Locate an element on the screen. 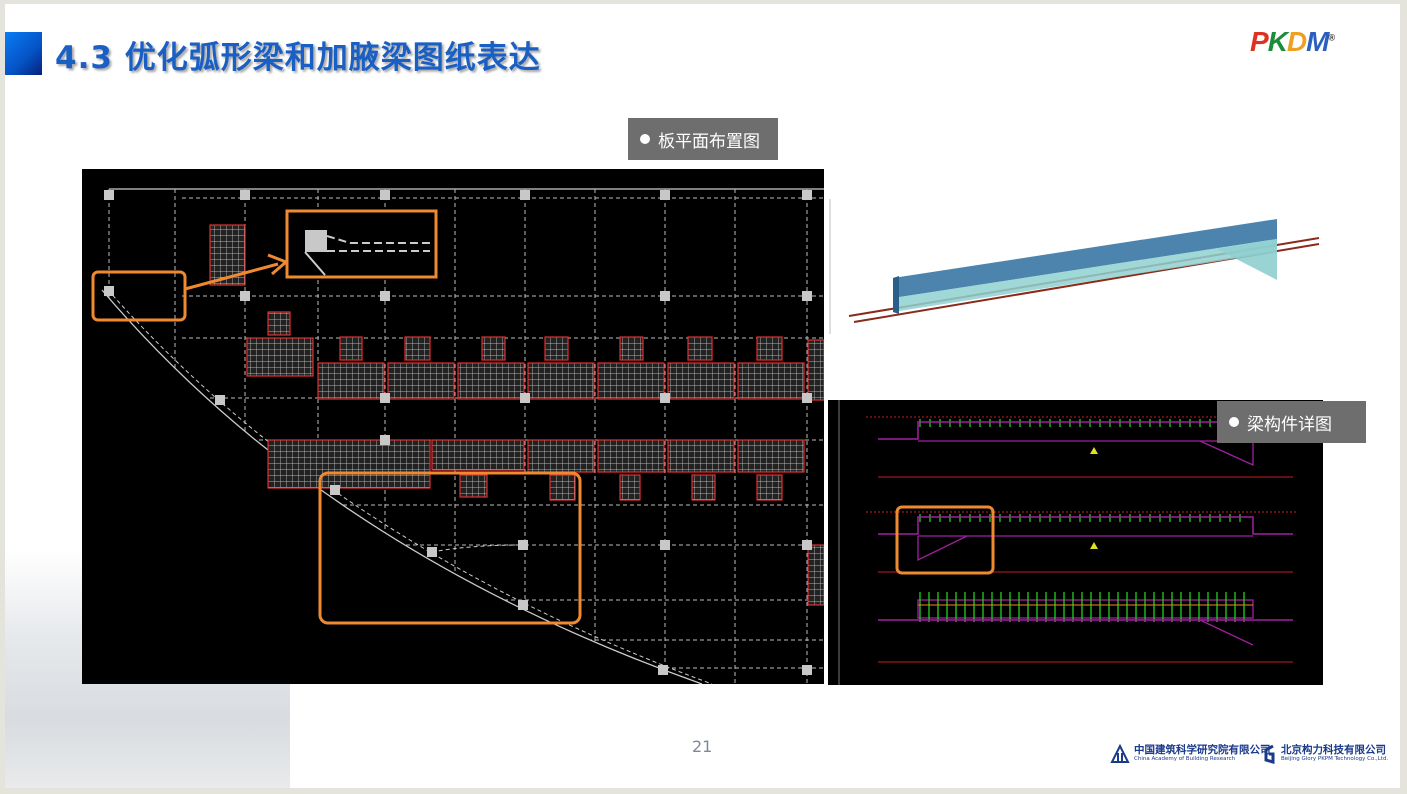 This screenshot has width=1407, height=794. beam-detail-label: 梁构件详图 is located at coordinates (1291, 422).